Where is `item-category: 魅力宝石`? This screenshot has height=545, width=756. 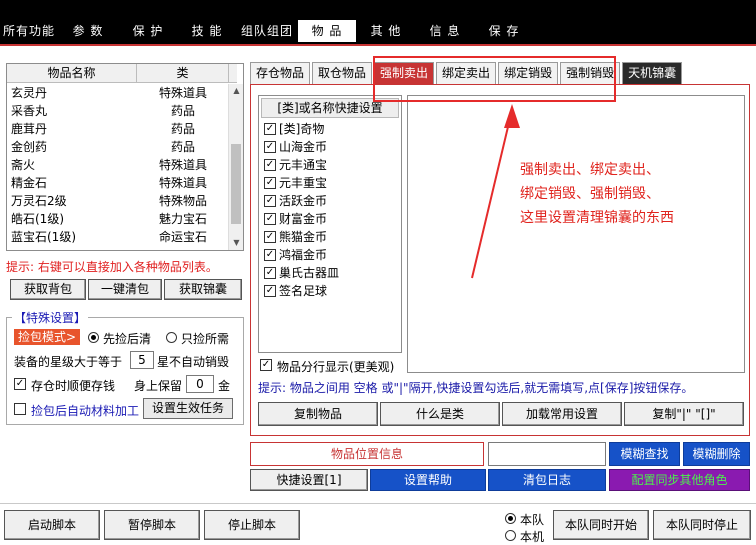 item-category: 魅力宝石 is located at coordinates (182, 219).